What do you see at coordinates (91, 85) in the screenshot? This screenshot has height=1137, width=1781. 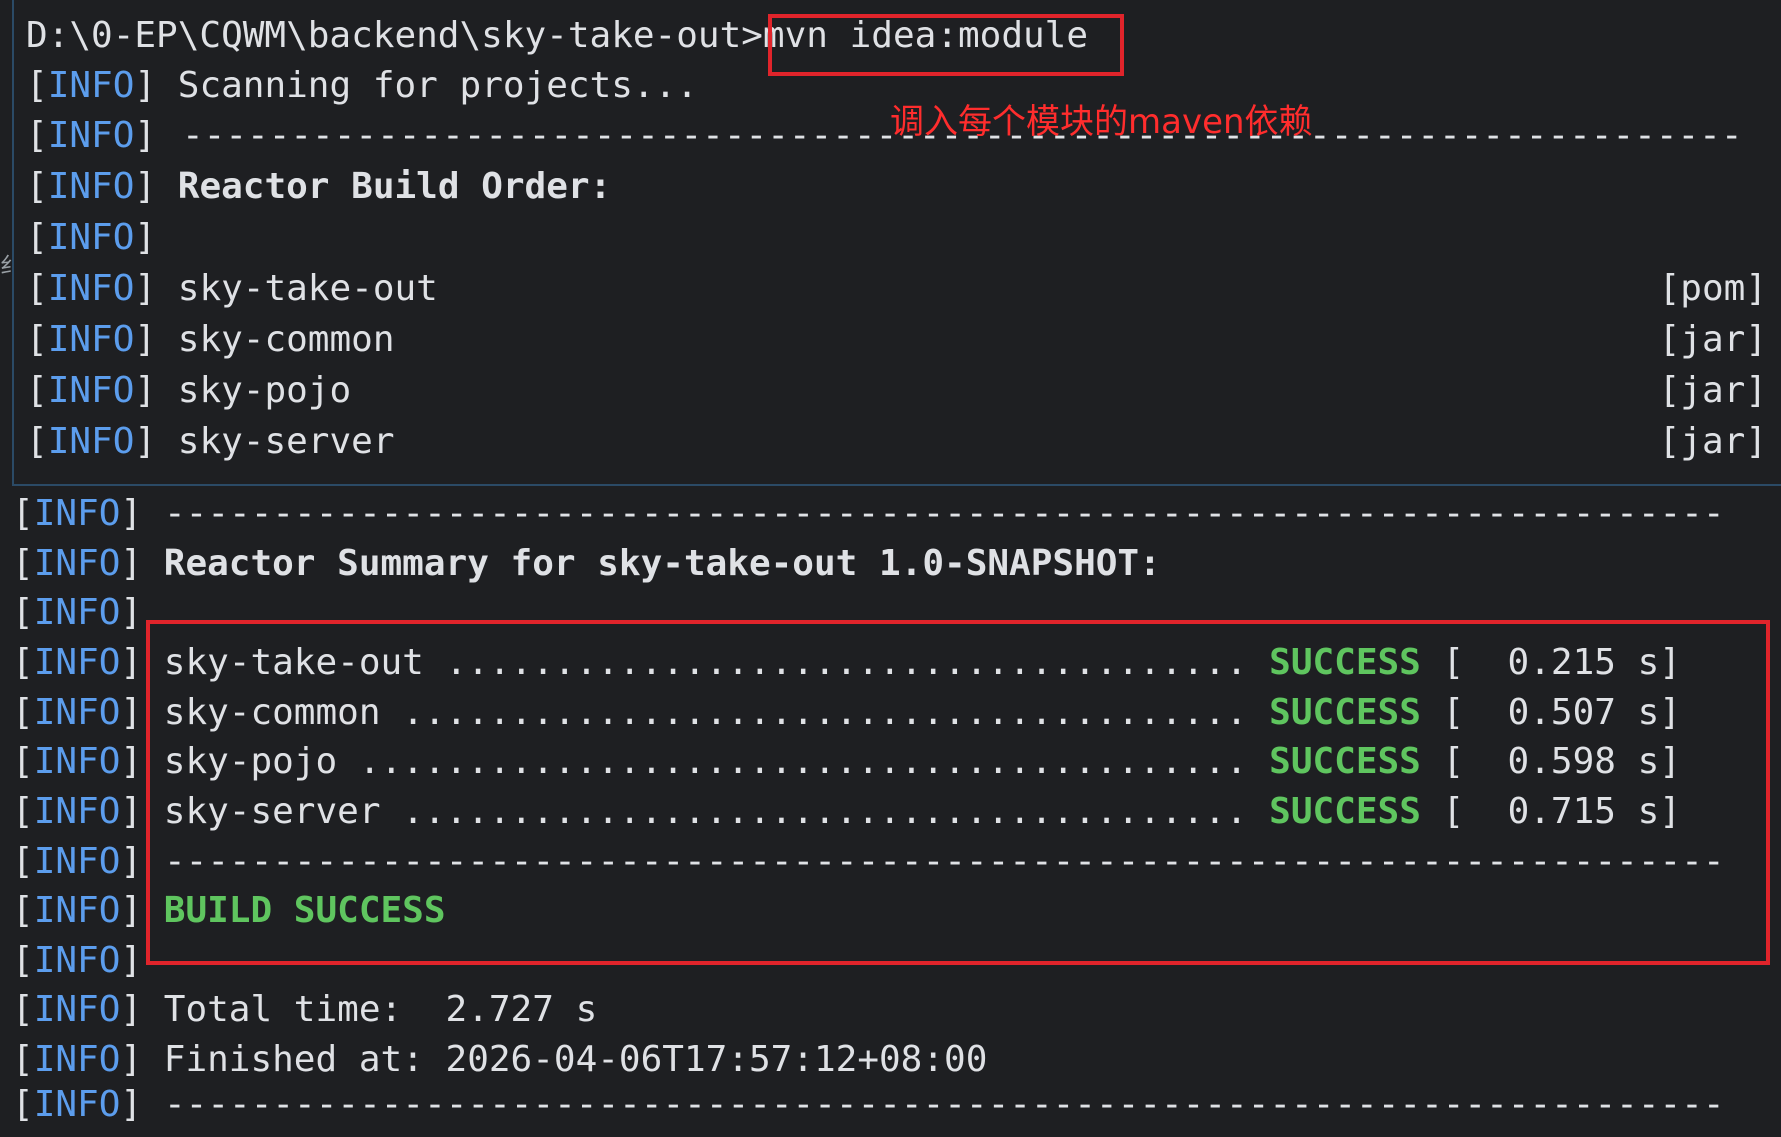 I see `tag-info: INFO` at bounding box center [91, 85].